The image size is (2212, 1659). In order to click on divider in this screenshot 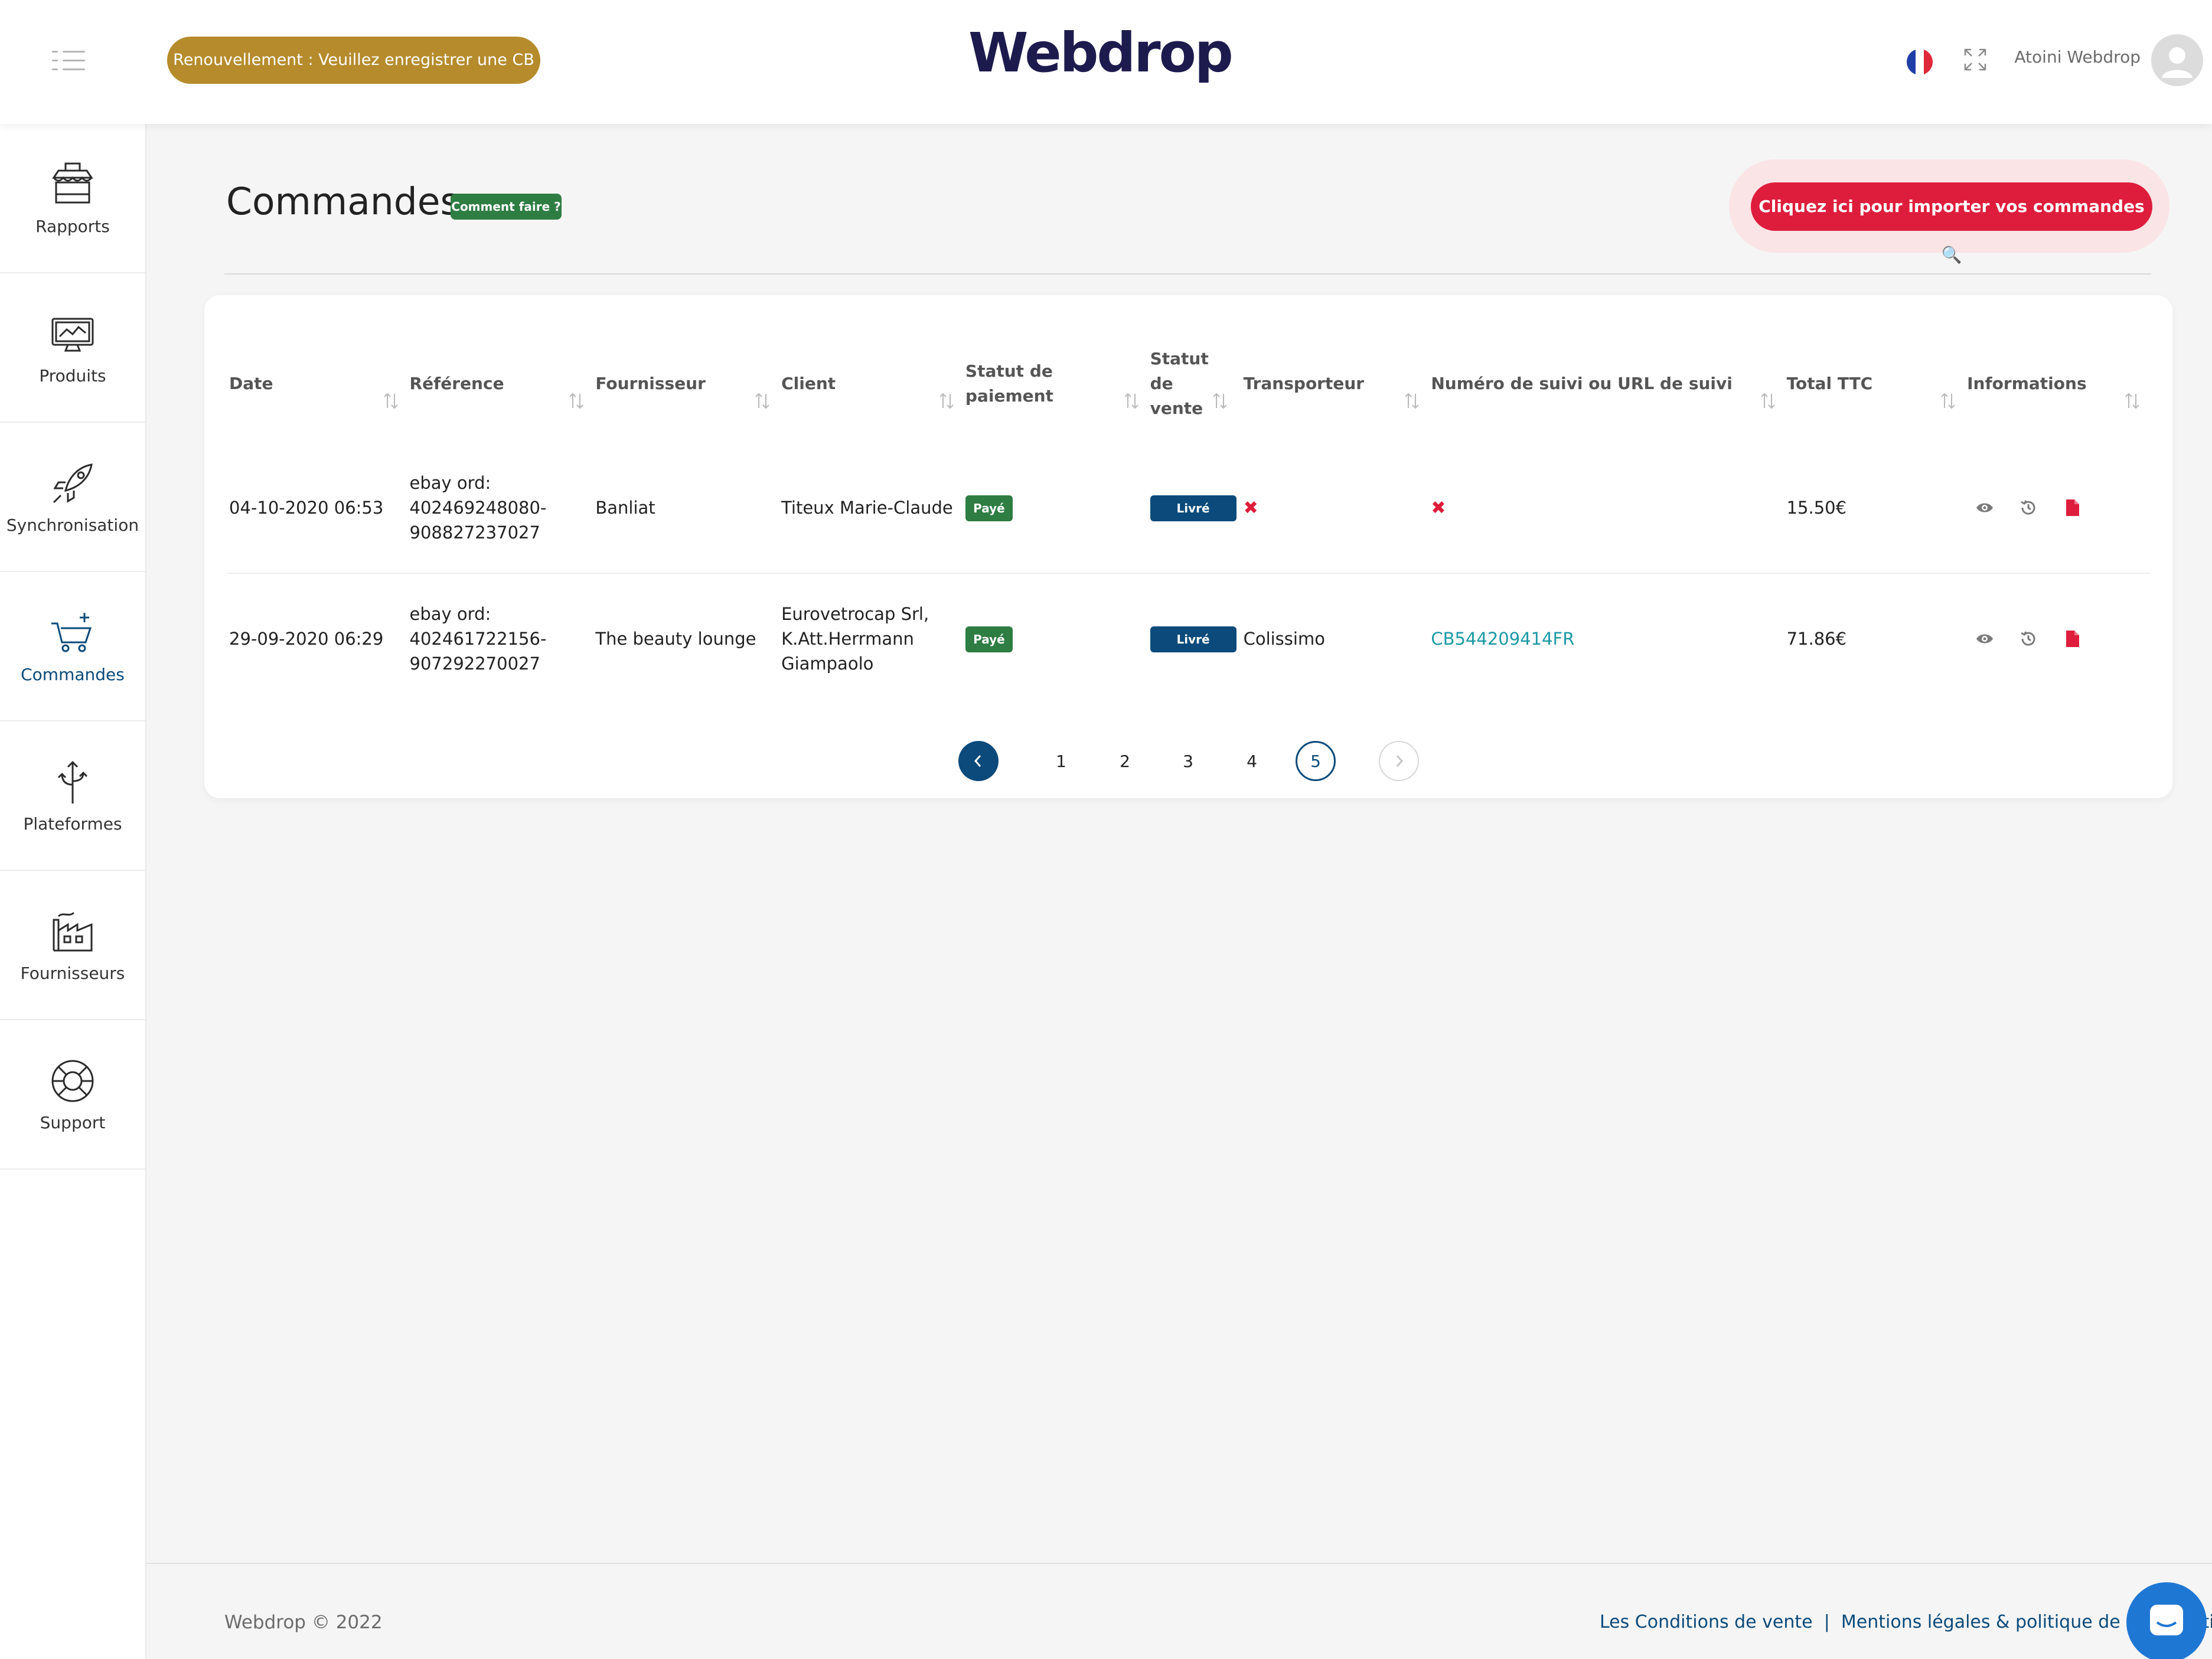, I will do `click(1187, 274)`.